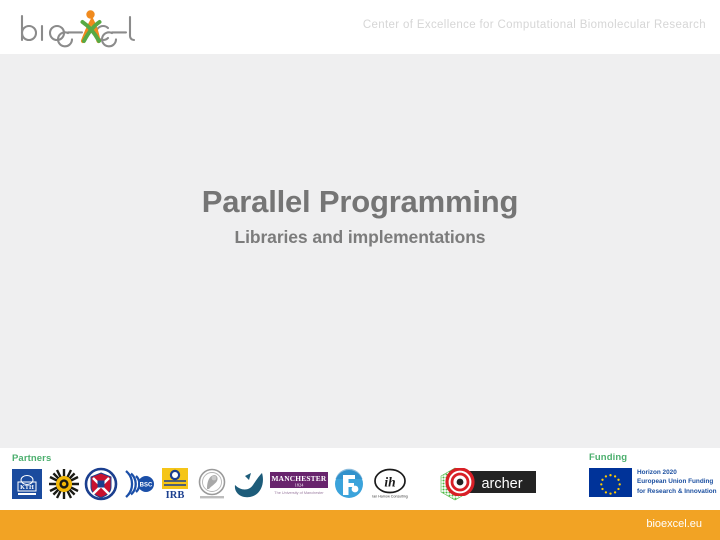 The height and width of the screenshot is (540, 720). Describe the element at coordinates (610, 482) in the screenshot. I see `eu-flag-icon` at that location.